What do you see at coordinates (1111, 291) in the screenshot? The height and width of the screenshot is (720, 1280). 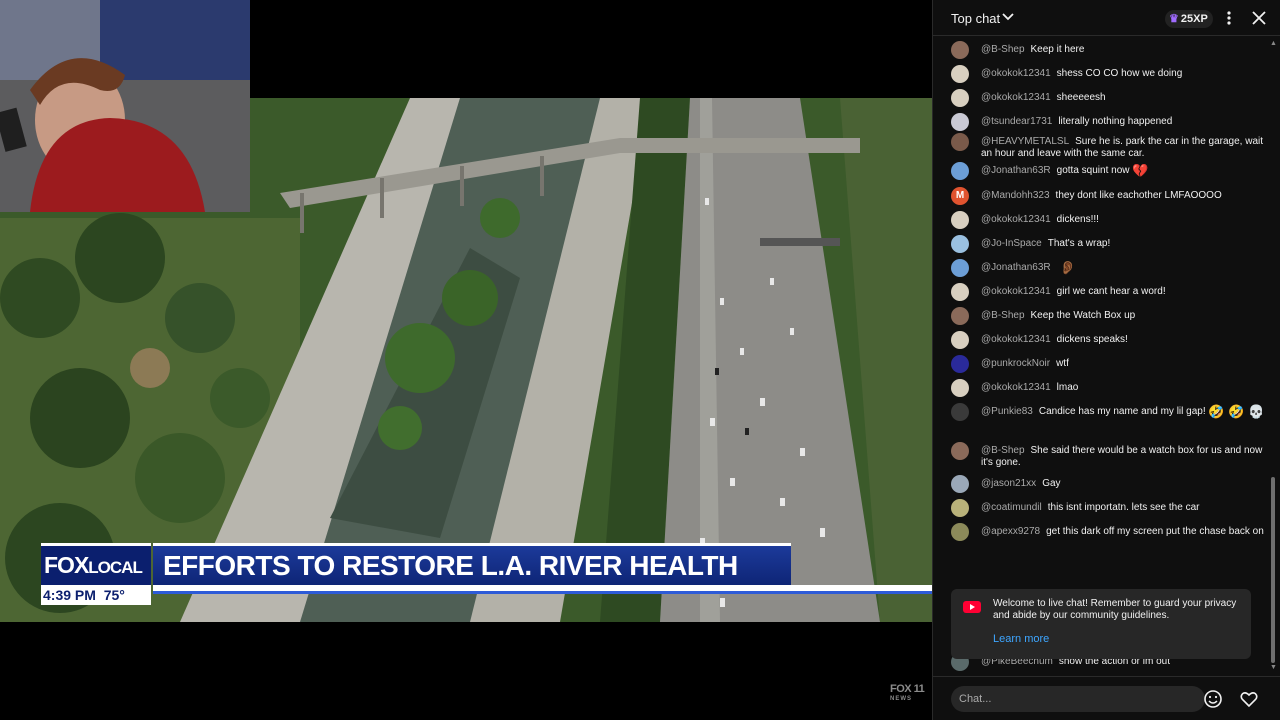 I see `message-text: girl we cant hear a word!` at bounding box center [1111, 291].